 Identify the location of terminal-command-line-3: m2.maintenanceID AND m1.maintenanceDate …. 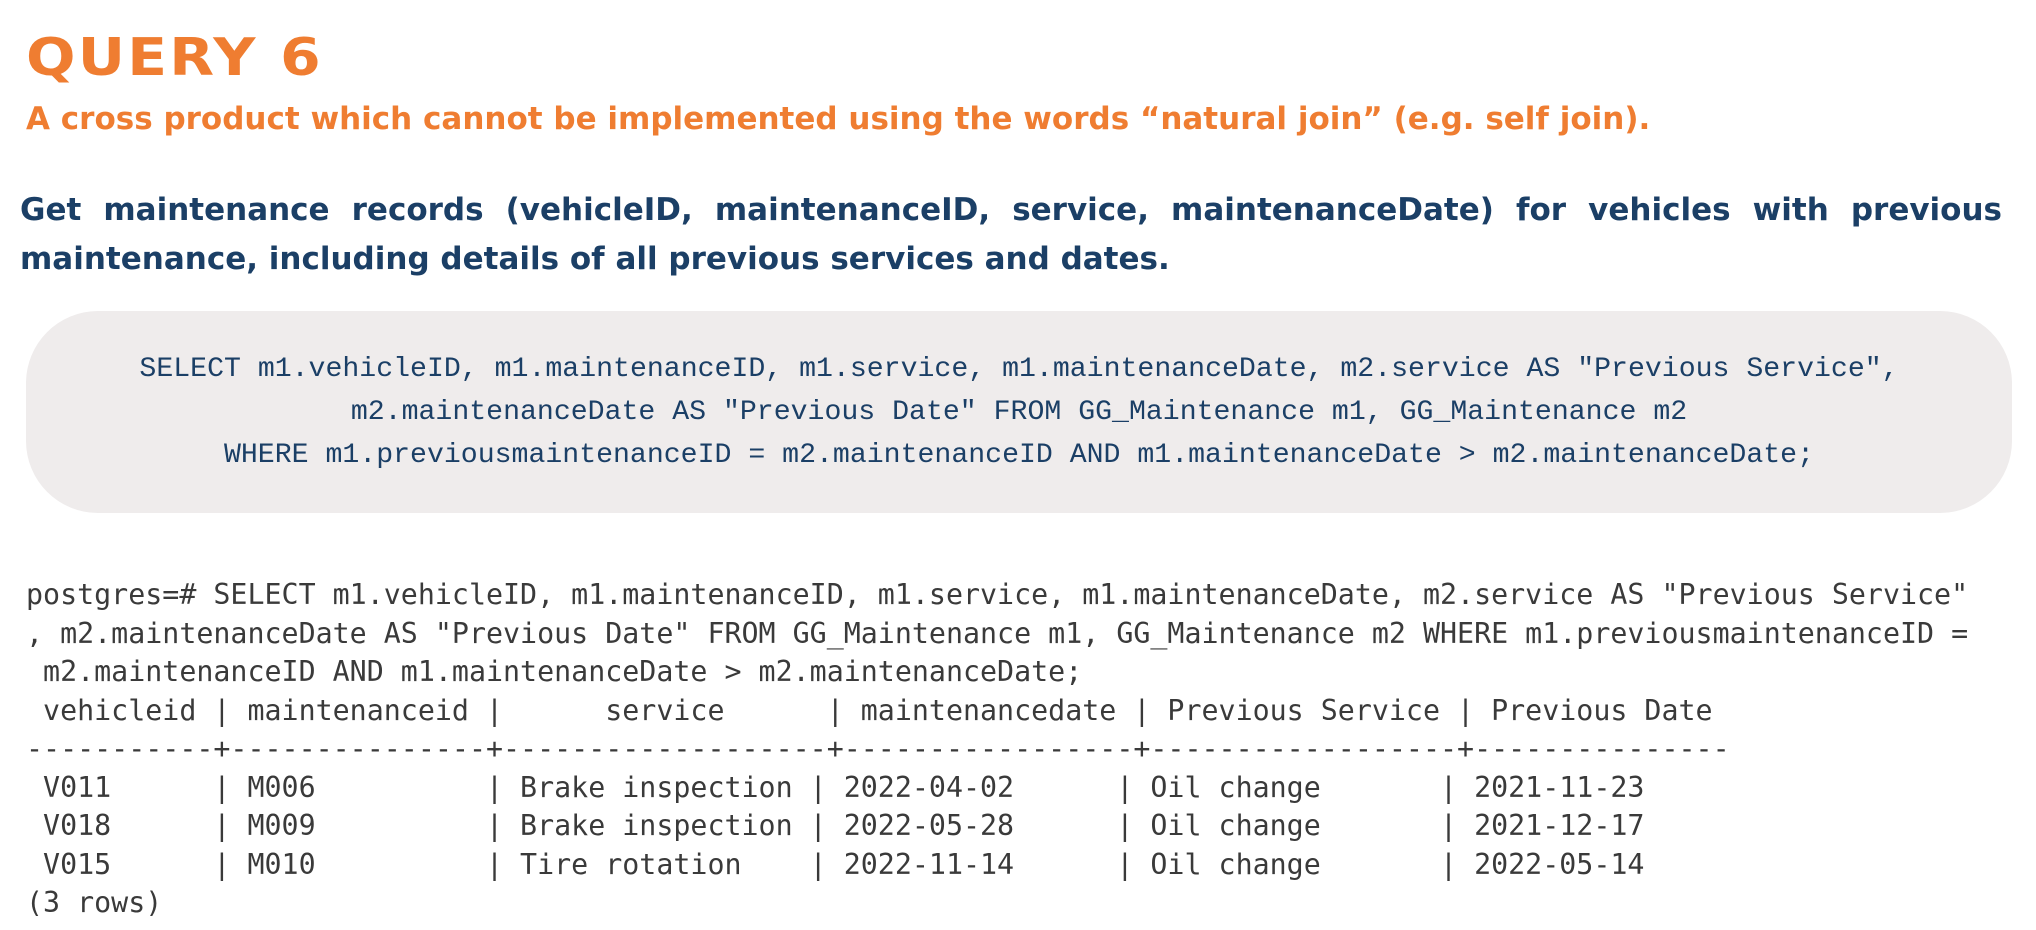
(554, 671).